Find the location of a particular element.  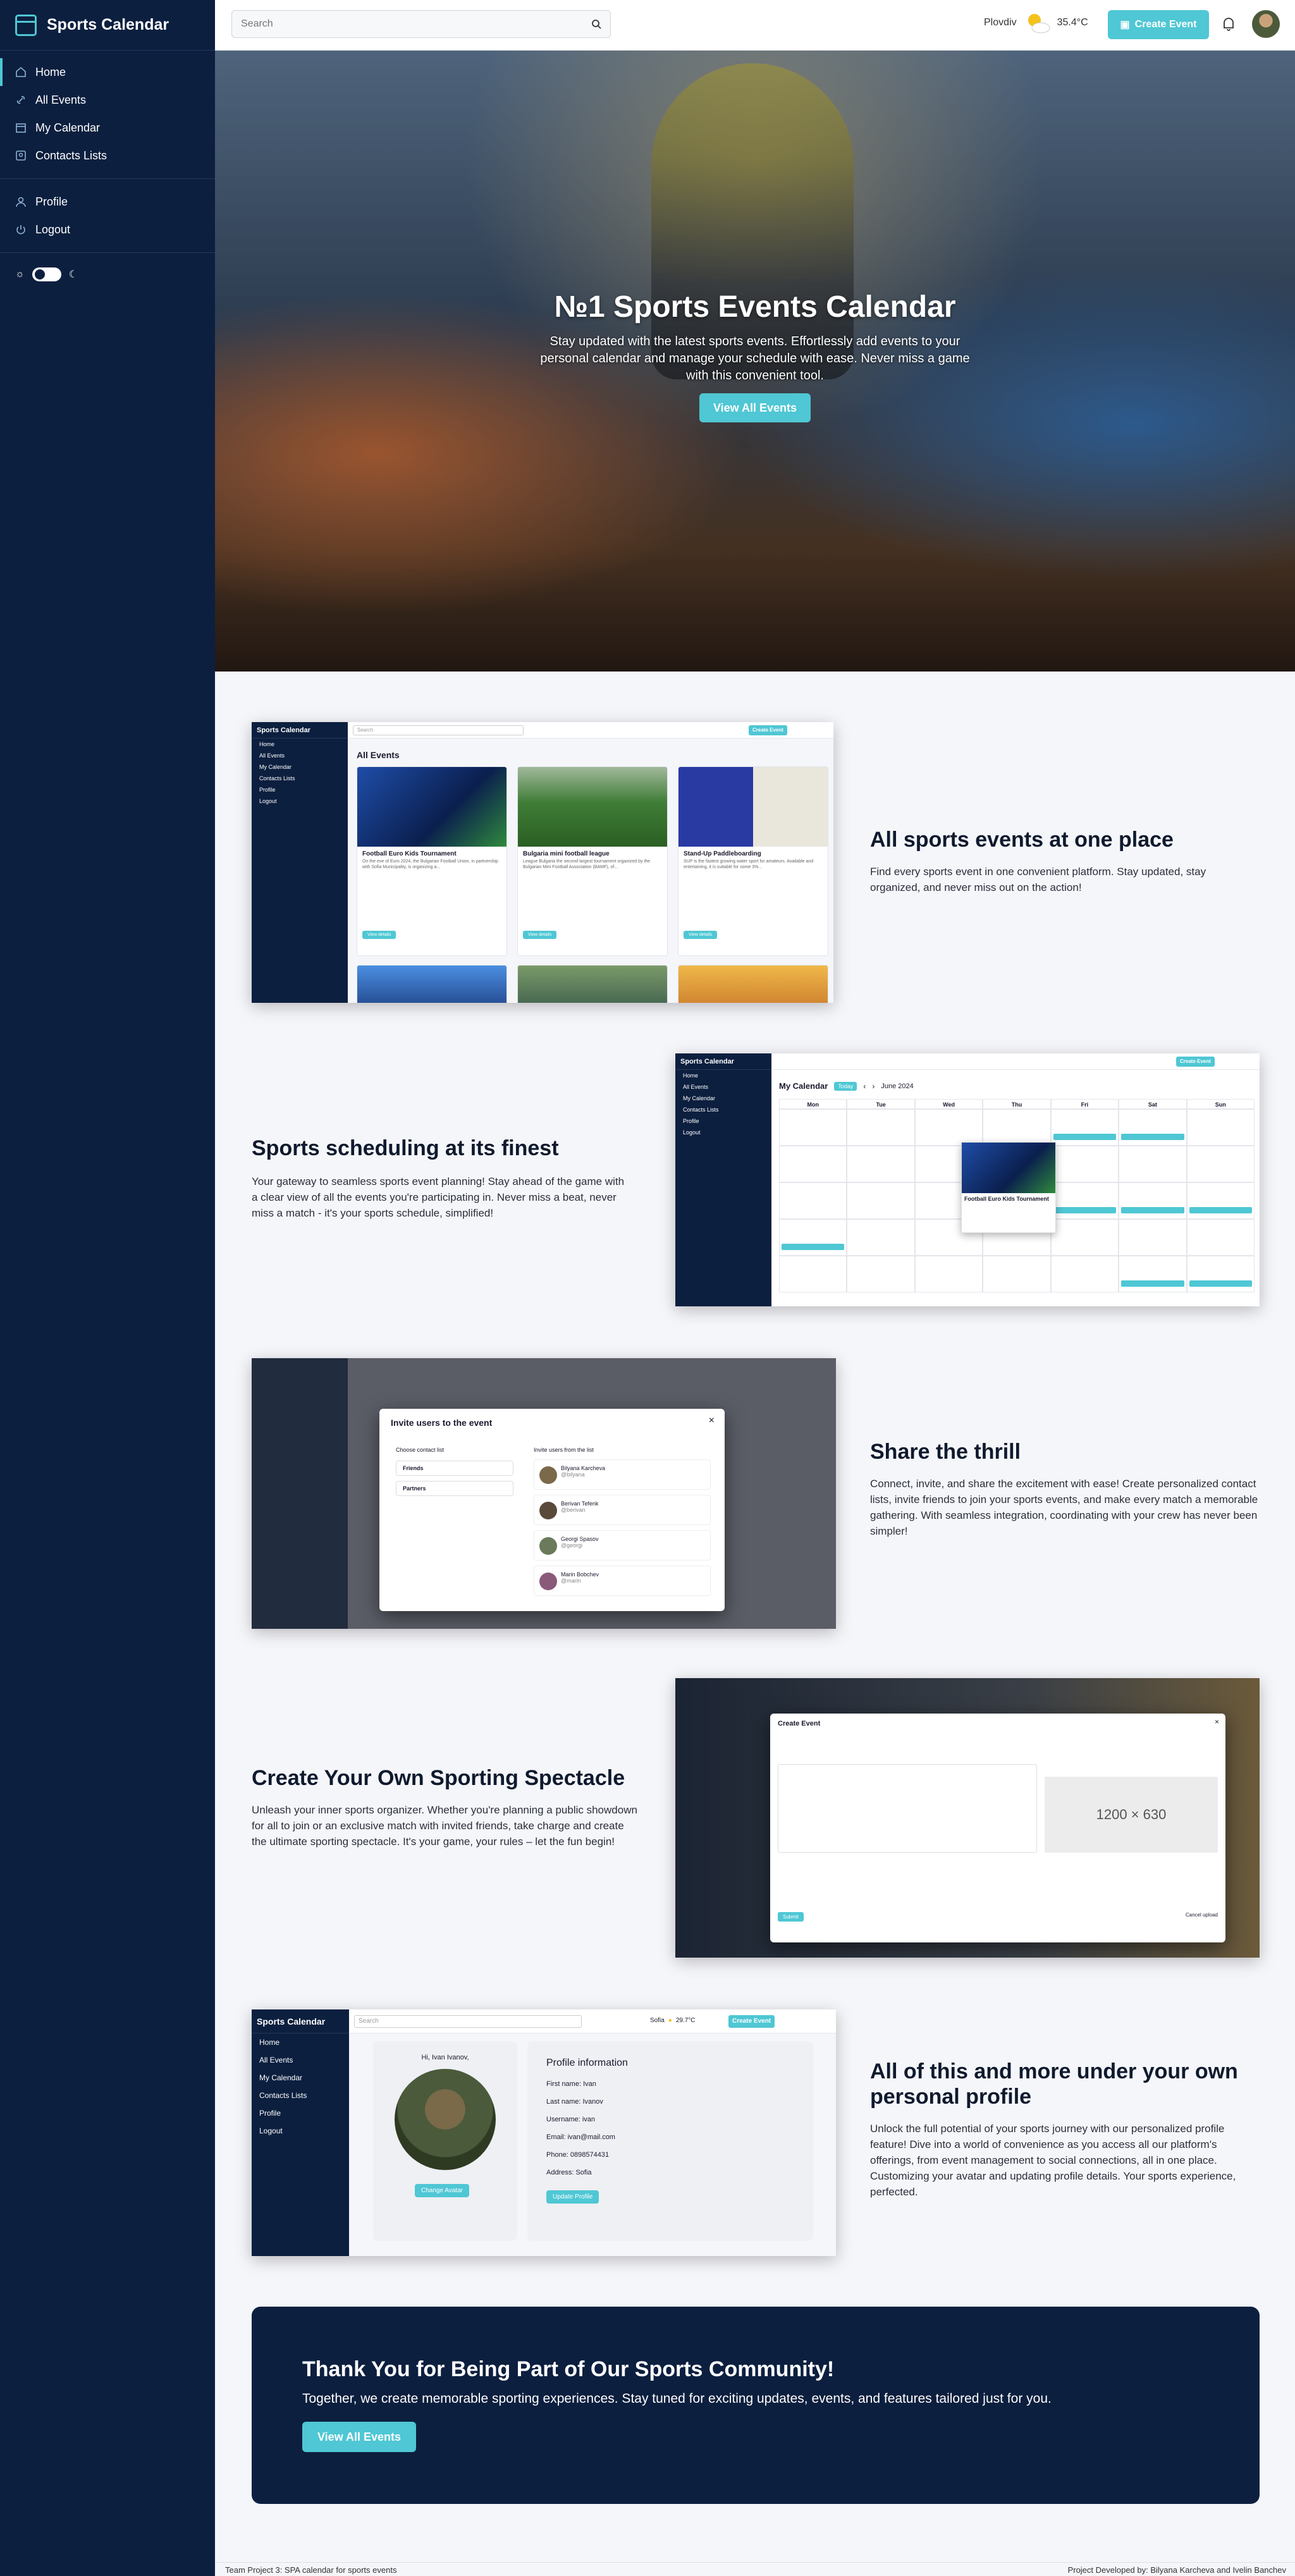

sidebar-item-label: Logout is located at coordinates (53, 229).